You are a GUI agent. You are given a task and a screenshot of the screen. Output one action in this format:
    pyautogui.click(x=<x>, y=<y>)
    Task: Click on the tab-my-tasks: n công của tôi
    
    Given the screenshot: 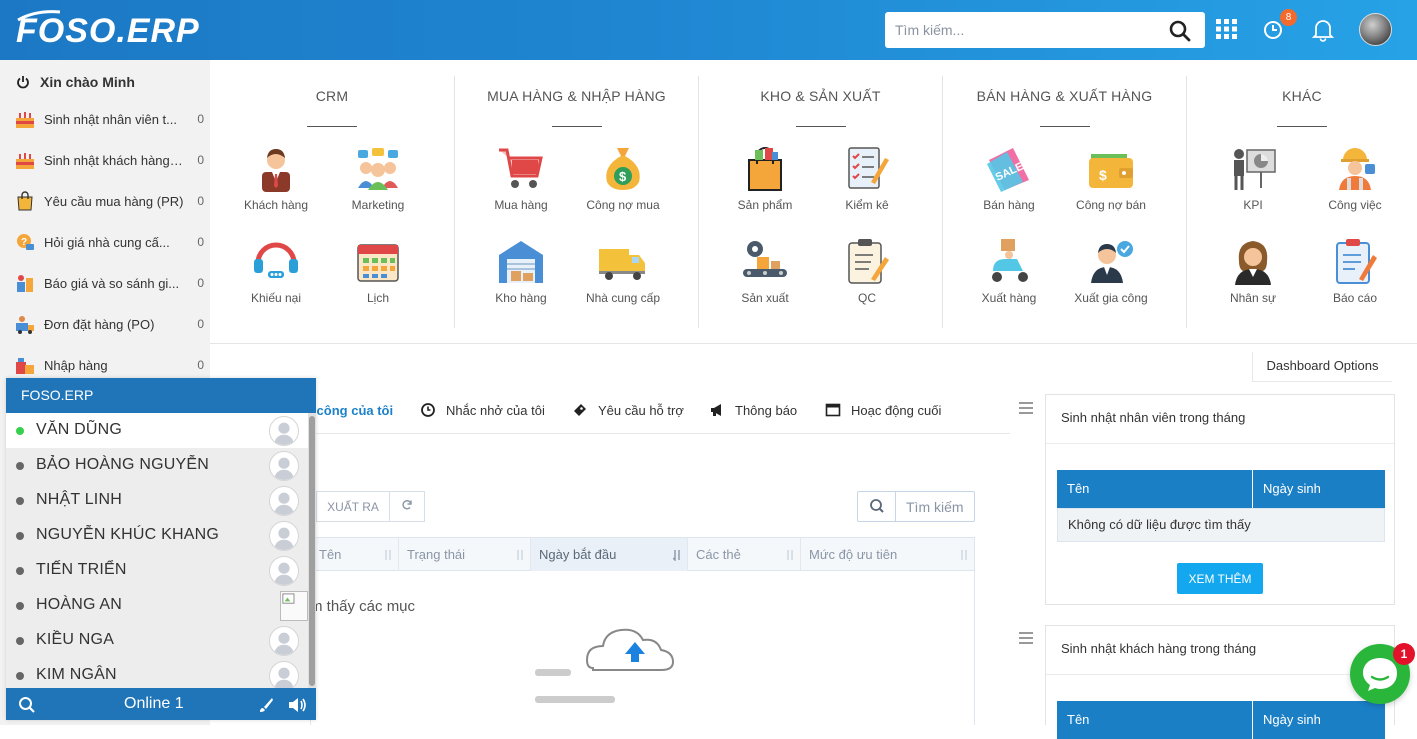 What is the action you would take?
    pyautogui.click(x=349, y=410)
    